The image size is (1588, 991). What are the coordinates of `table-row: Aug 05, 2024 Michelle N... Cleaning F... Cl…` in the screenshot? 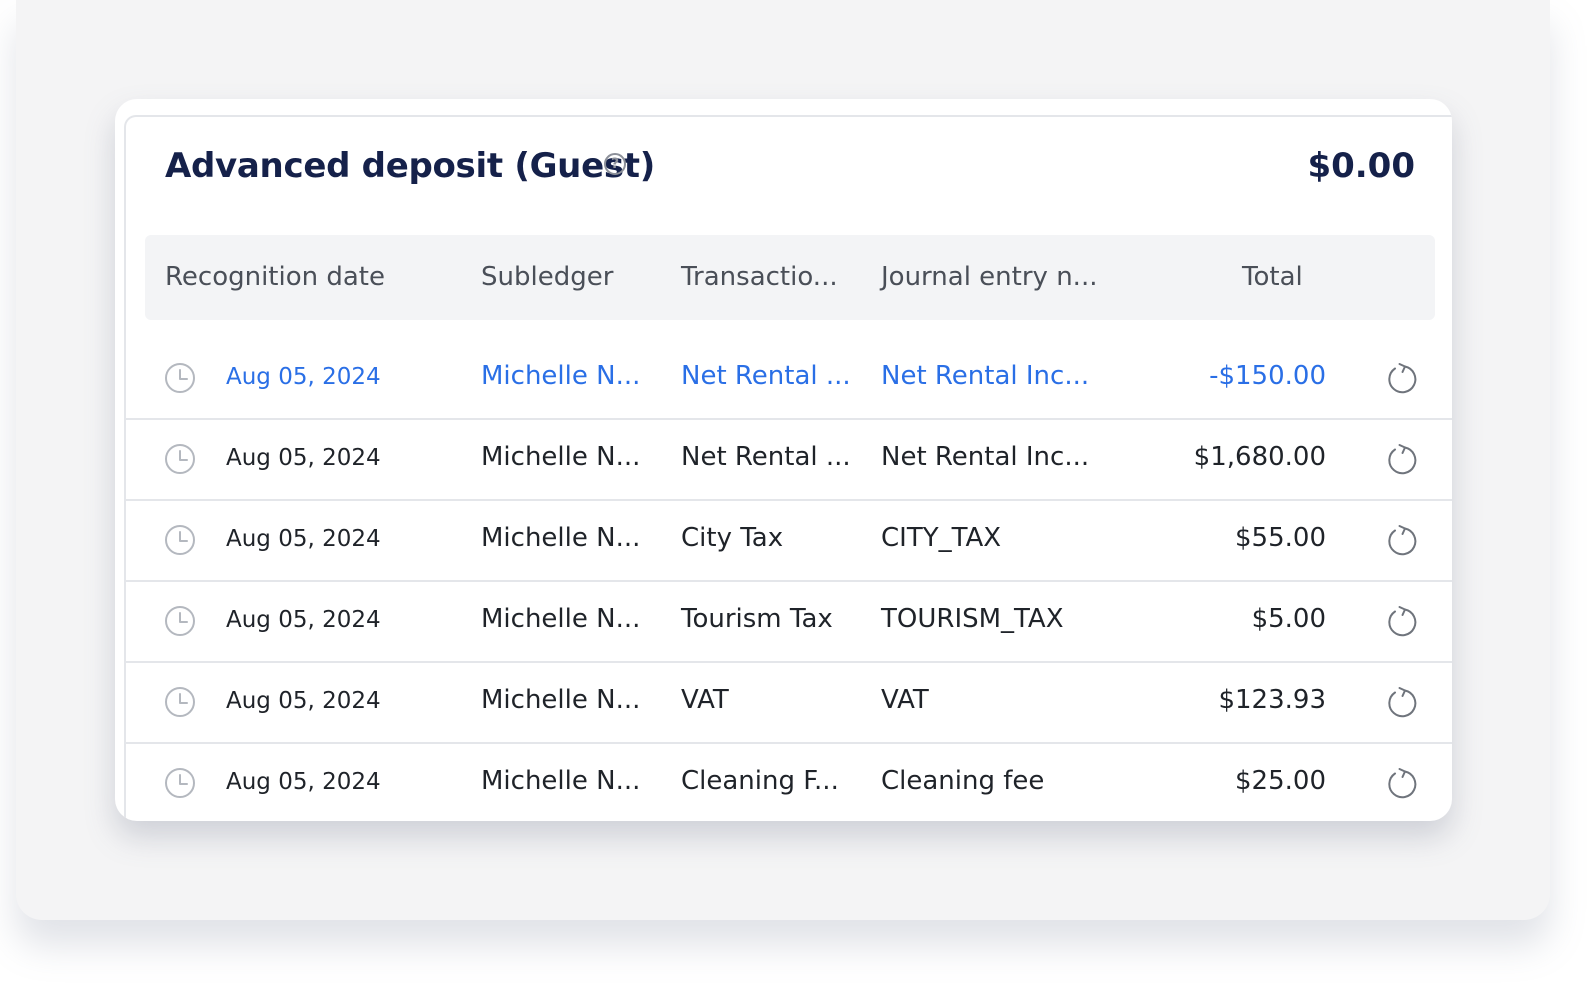 It's located at (789, 782).